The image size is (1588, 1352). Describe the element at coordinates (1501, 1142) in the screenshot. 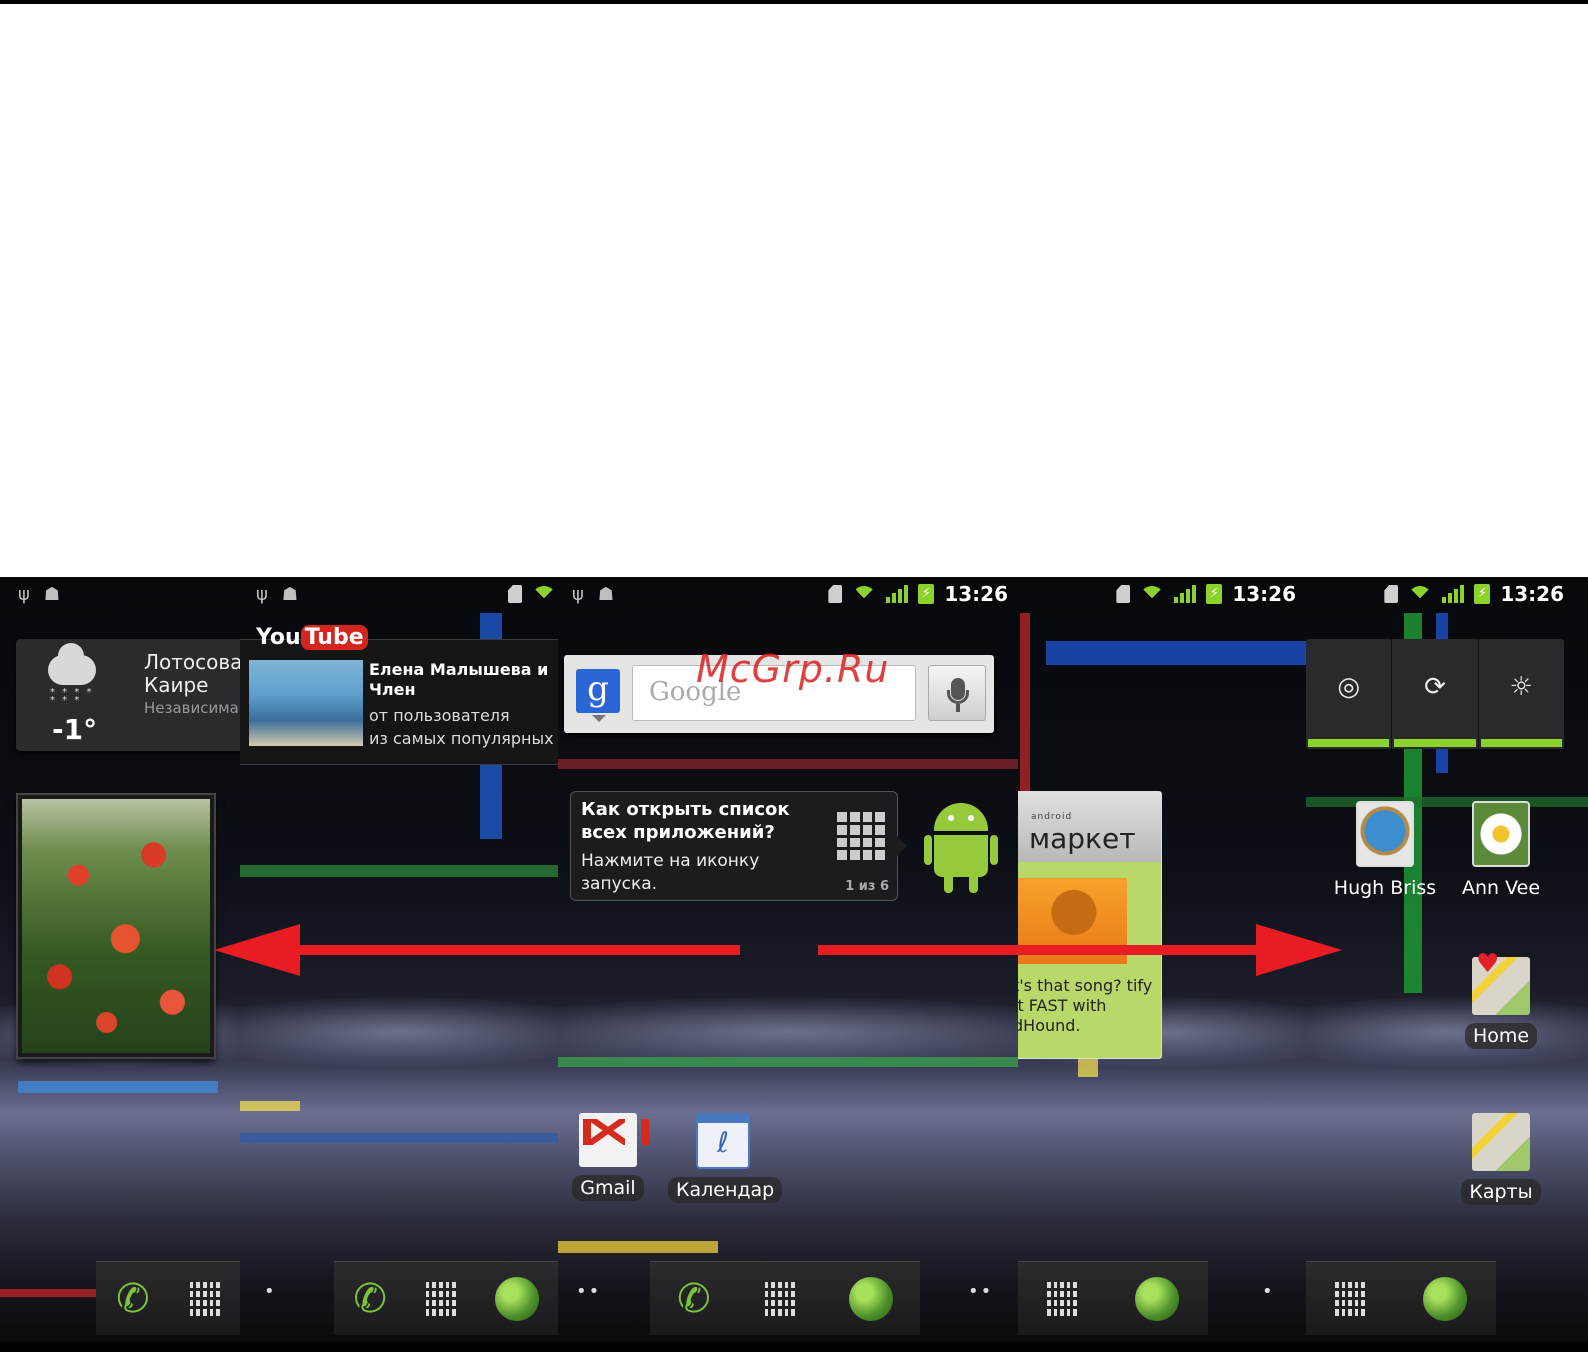

I see `maps-icon` at that location.